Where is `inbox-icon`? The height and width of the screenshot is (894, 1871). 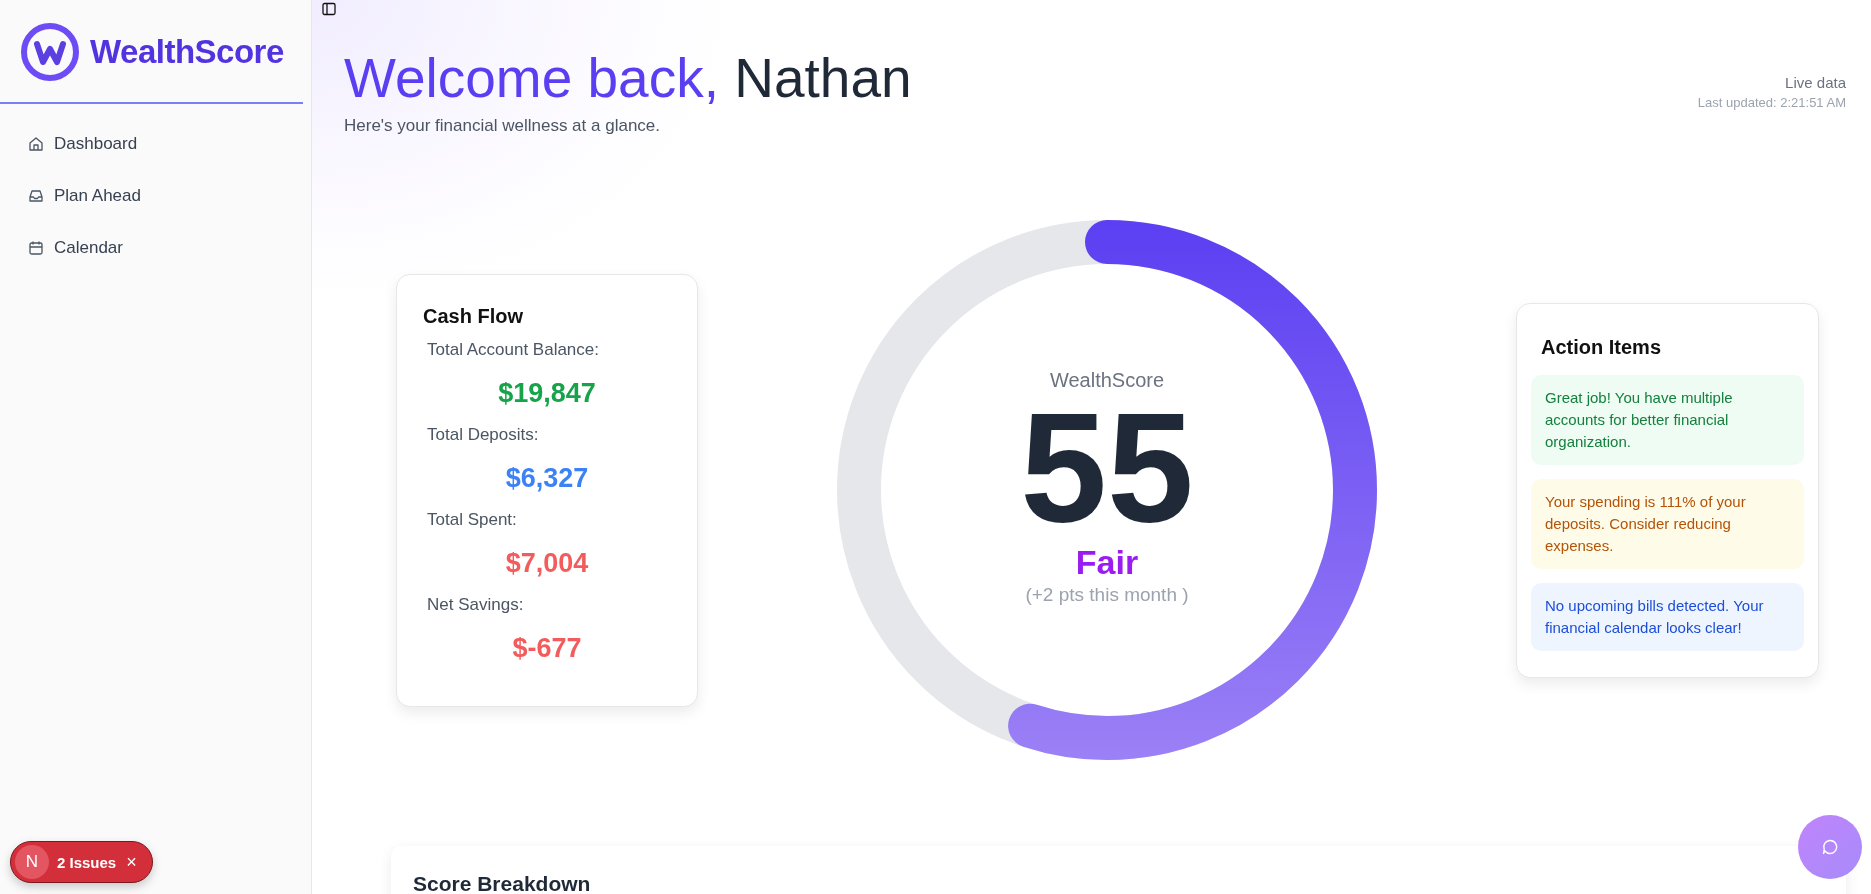
inbox-icon is located at coordinates (36, 196).